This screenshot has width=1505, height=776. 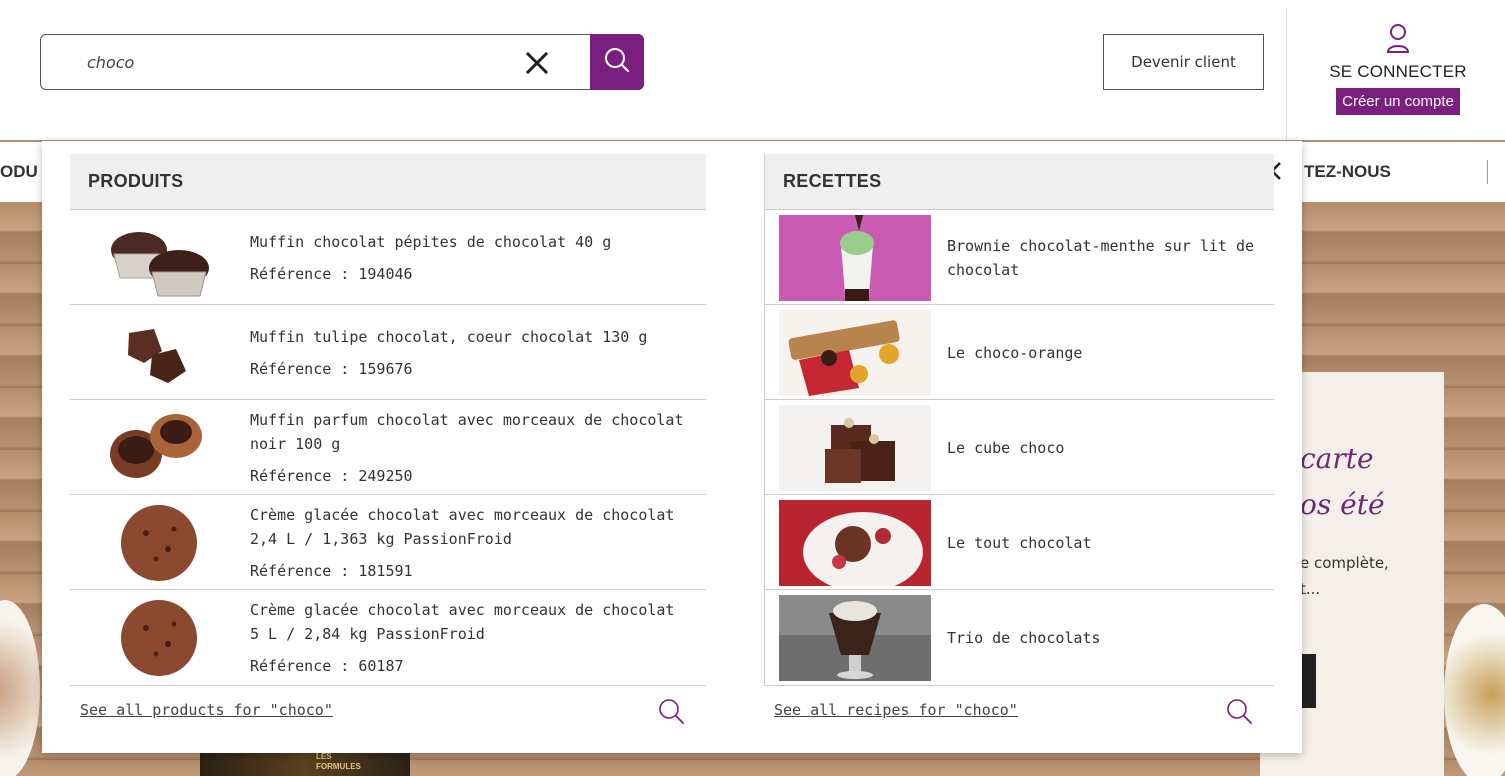 I want to click on header-divider, so click(x=1286, y=74).